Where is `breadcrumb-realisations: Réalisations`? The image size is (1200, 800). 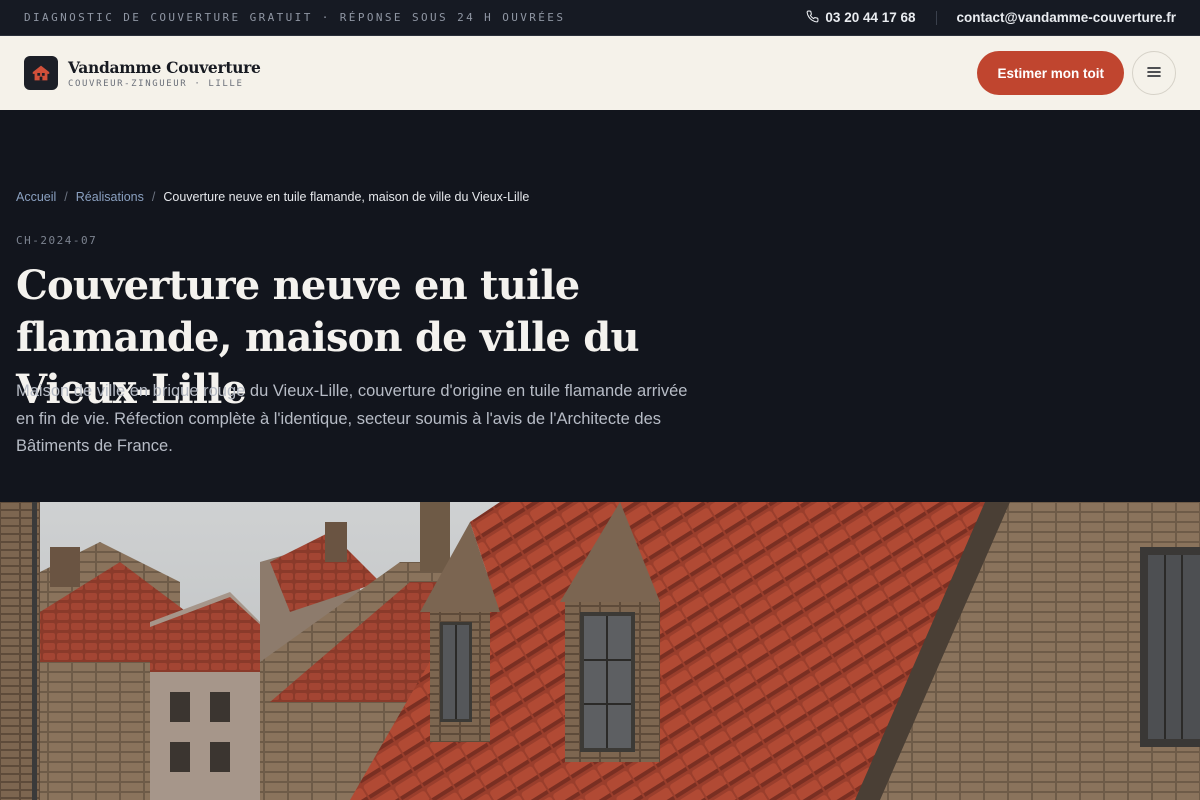 breadcrumb-realisations: Réalisations is located at coordinates (110, 197).